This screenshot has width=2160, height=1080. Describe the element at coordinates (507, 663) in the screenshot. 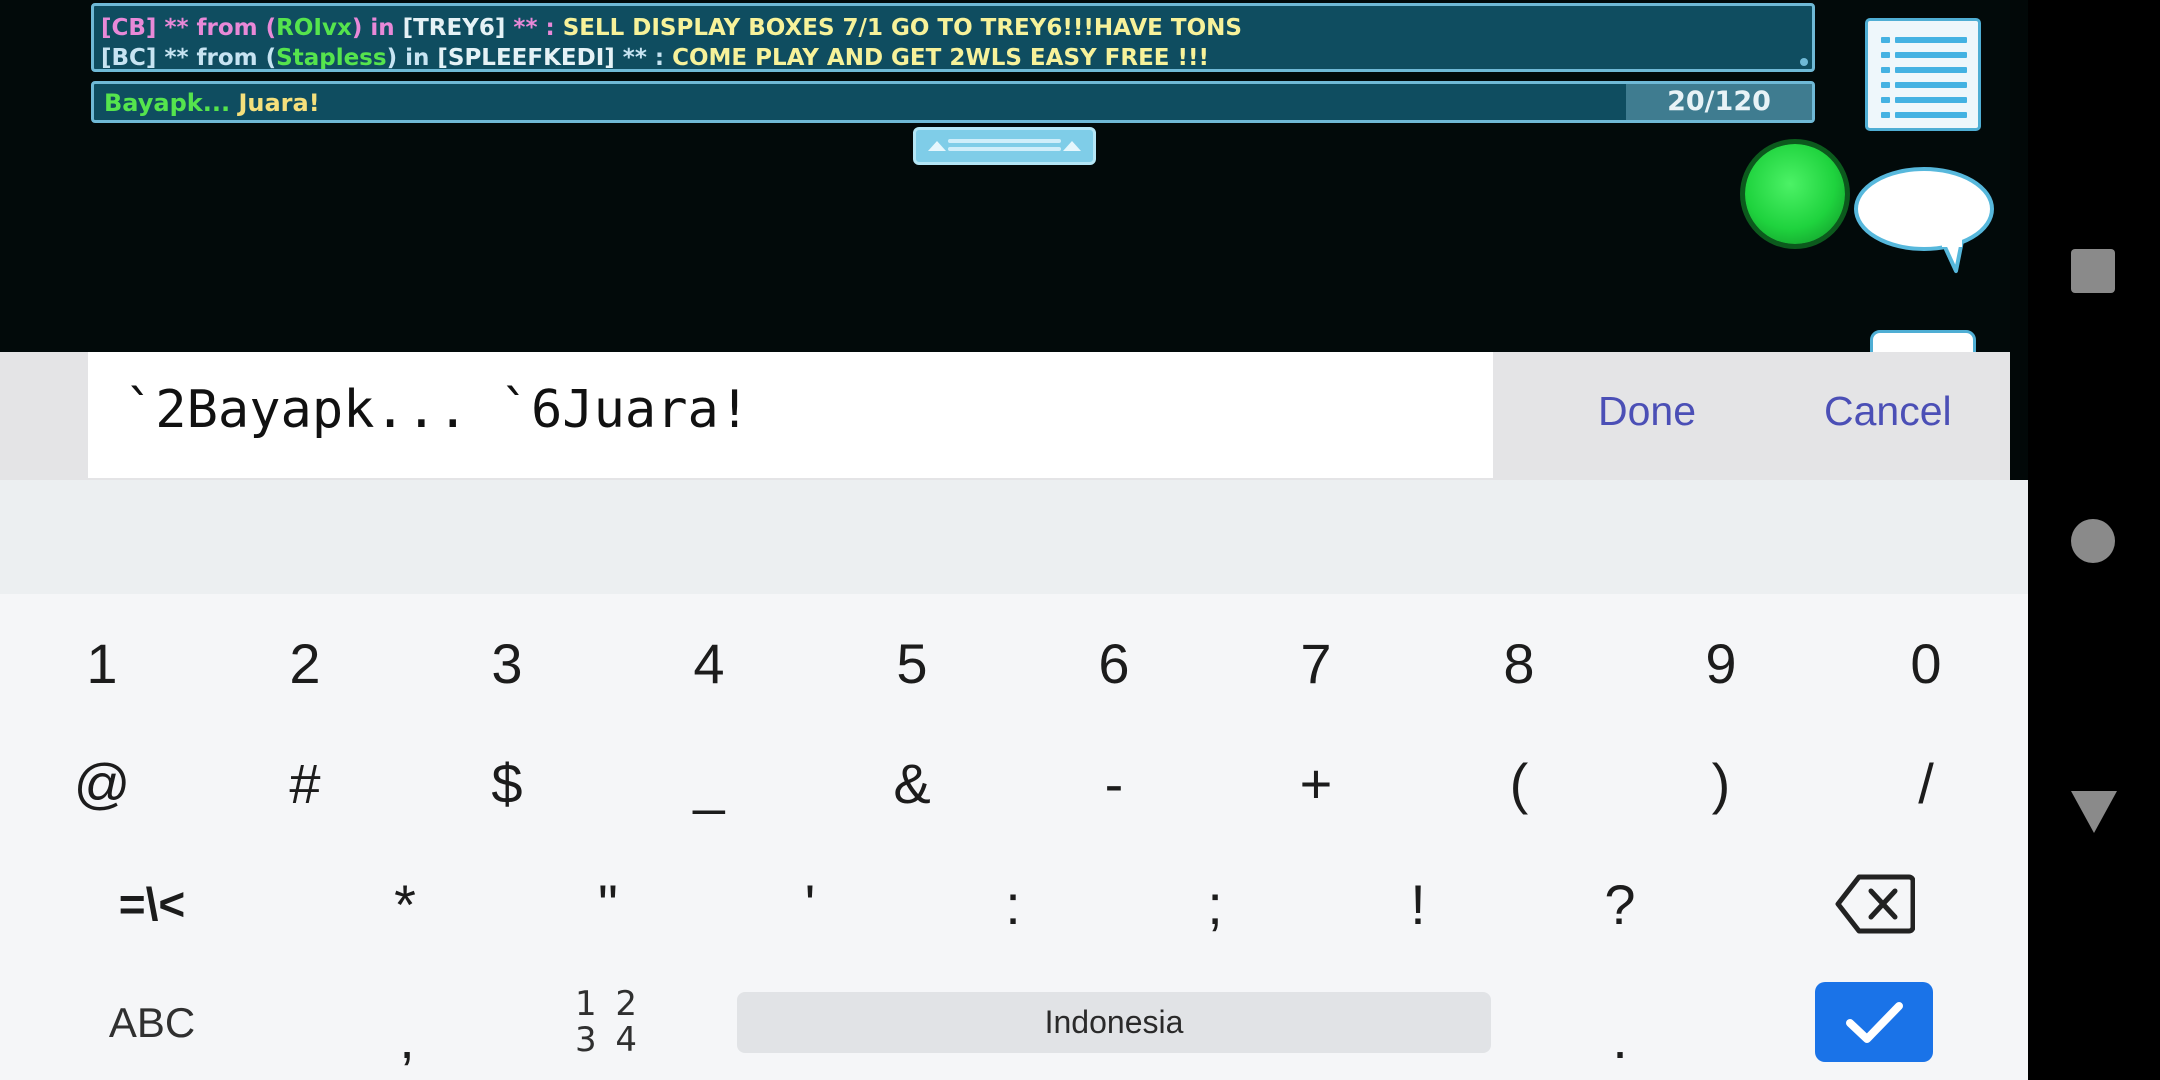

I see `key-3: 3` at that location.